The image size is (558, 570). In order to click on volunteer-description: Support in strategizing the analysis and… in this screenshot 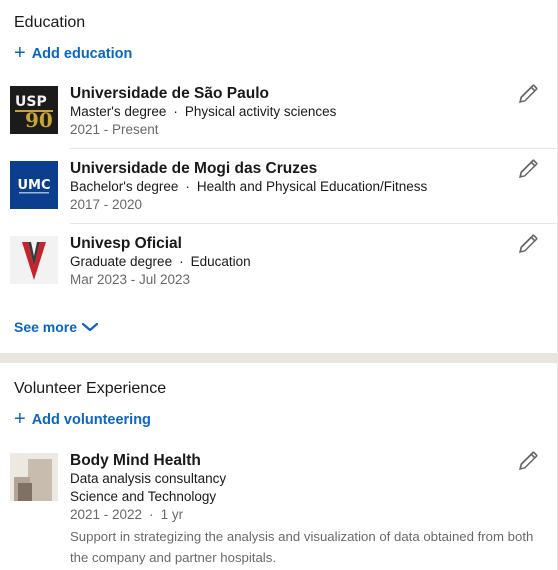, I will do `click(302, 547)`.